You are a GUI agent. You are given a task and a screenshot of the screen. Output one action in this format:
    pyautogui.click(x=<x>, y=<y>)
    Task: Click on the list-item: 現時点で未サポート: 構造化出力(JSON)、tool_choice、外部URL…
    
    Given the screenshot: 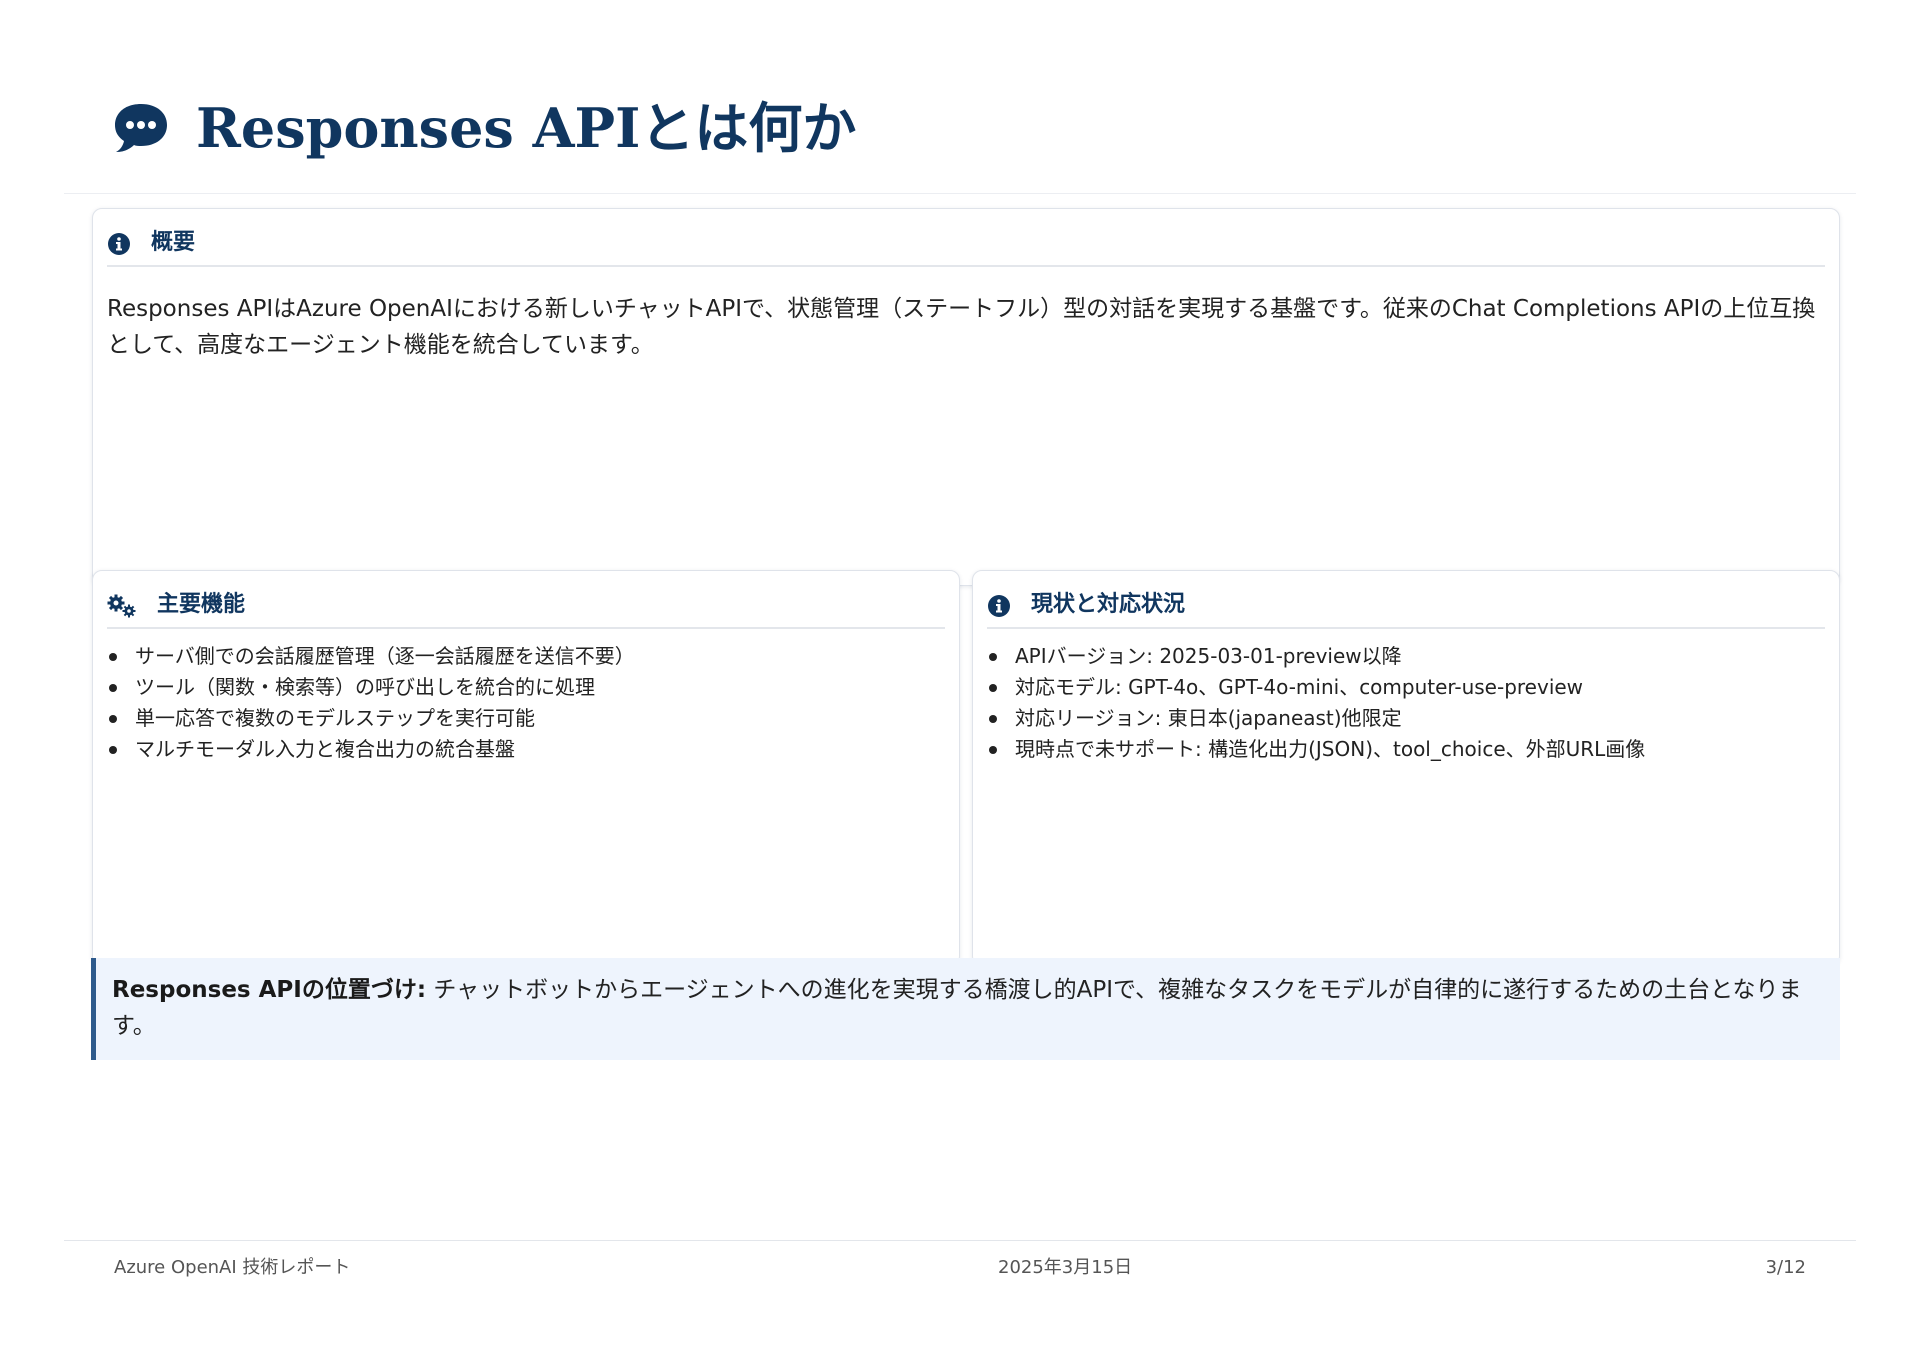 What is the action you would take?
    pyautogui.click(x=1406, y=749)
    